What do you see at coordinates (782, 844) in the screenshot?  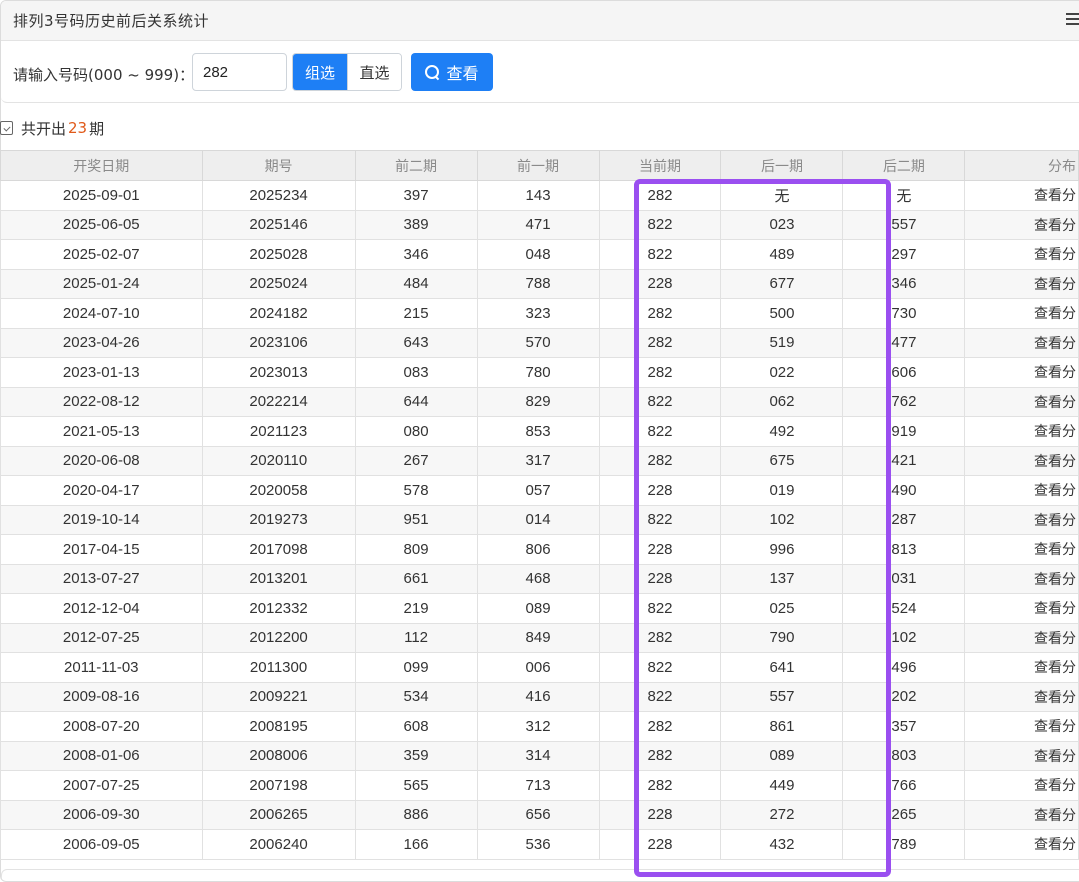 I see `cell-next1: 432` at bounding box center [782, 844].